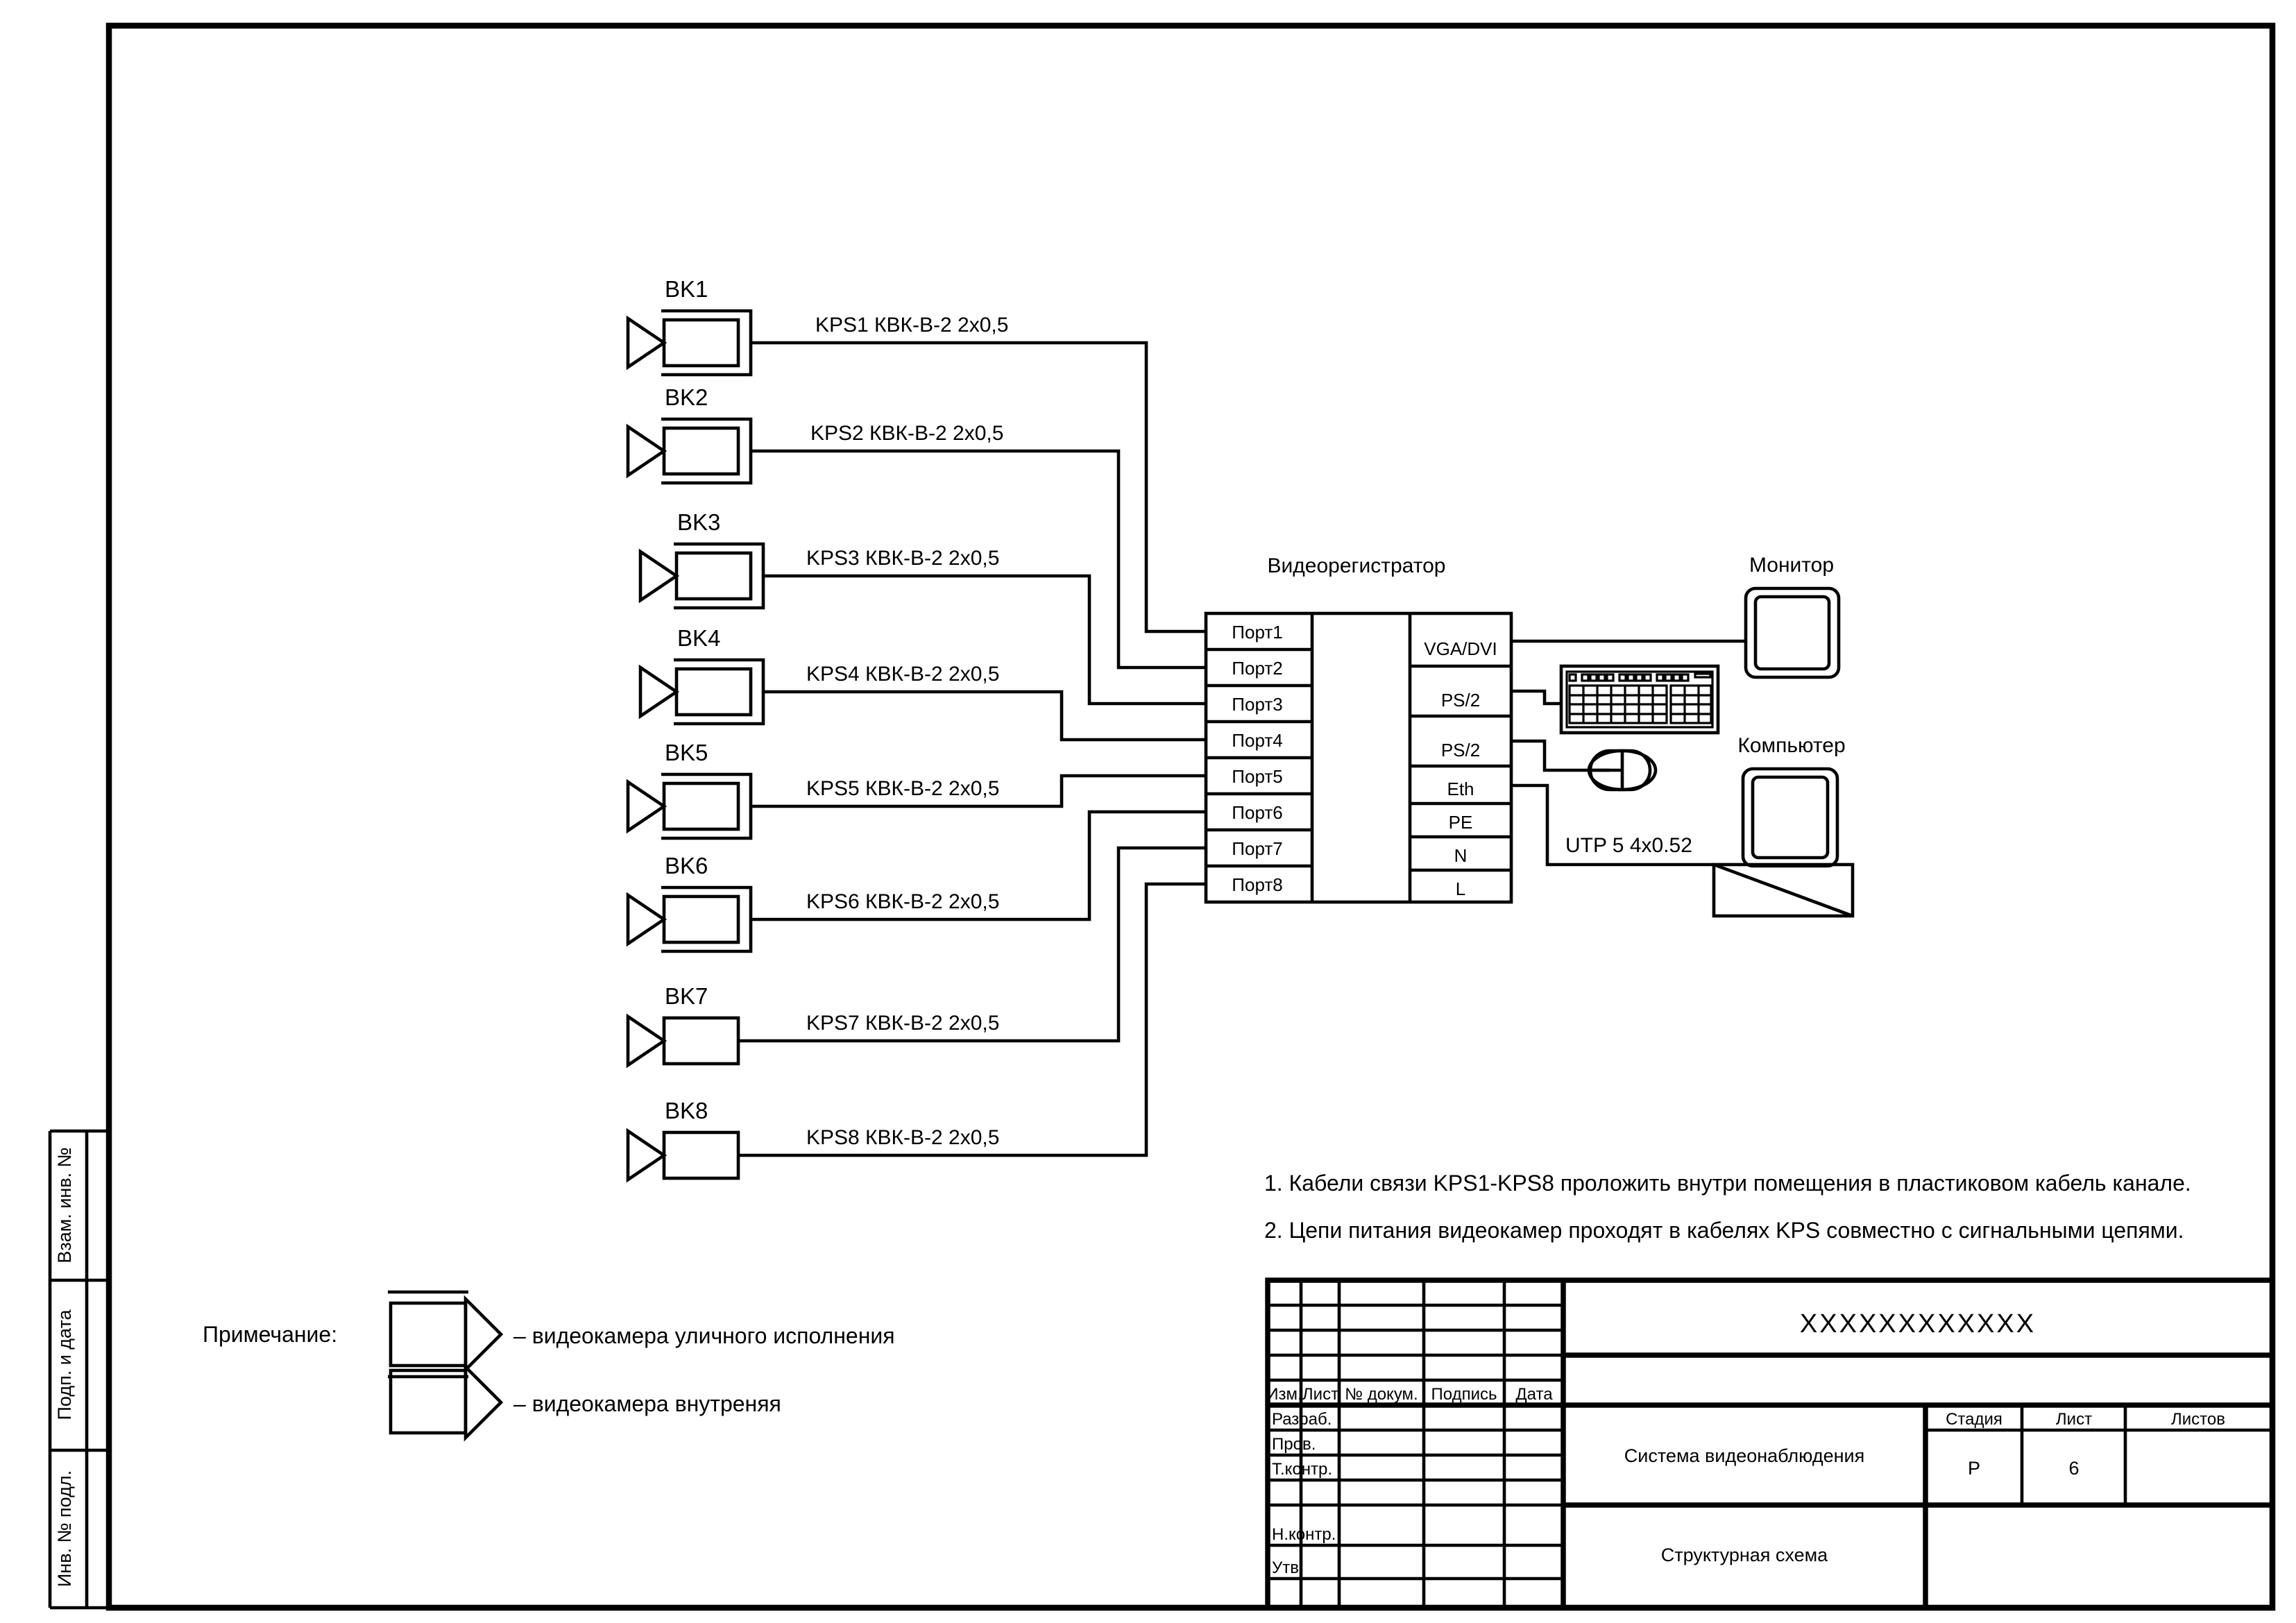 This screenshot has height=1623, width=2296. Describe the element at coordinates (1257, 741) in the screenshot. I see `dvr-port-label: Порт4` at that location.